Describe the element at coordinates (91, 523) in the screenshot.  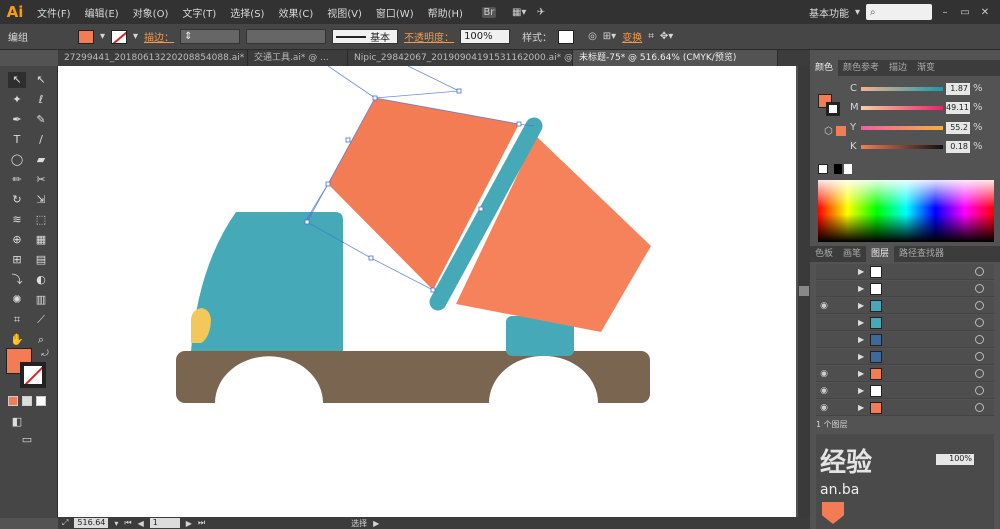
I see `zoom-field: 516.64` at that location.